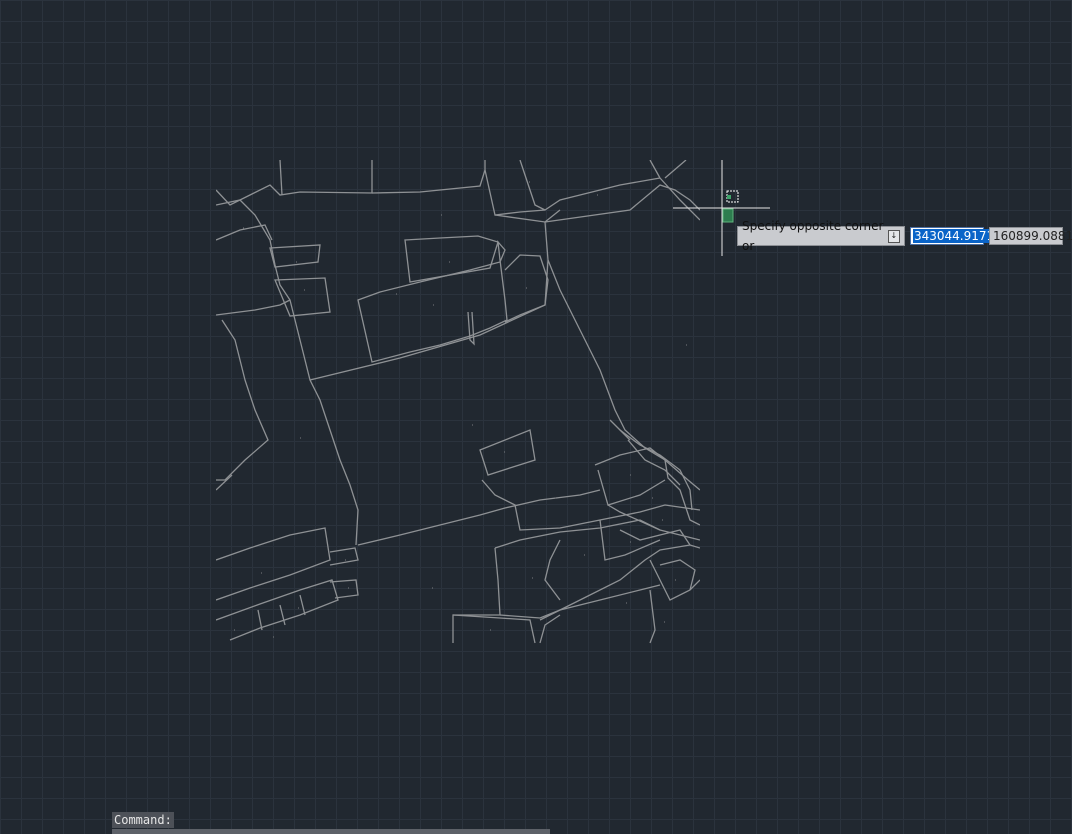  I want to click on command-line-prompt: Command:, so click(143, 820).